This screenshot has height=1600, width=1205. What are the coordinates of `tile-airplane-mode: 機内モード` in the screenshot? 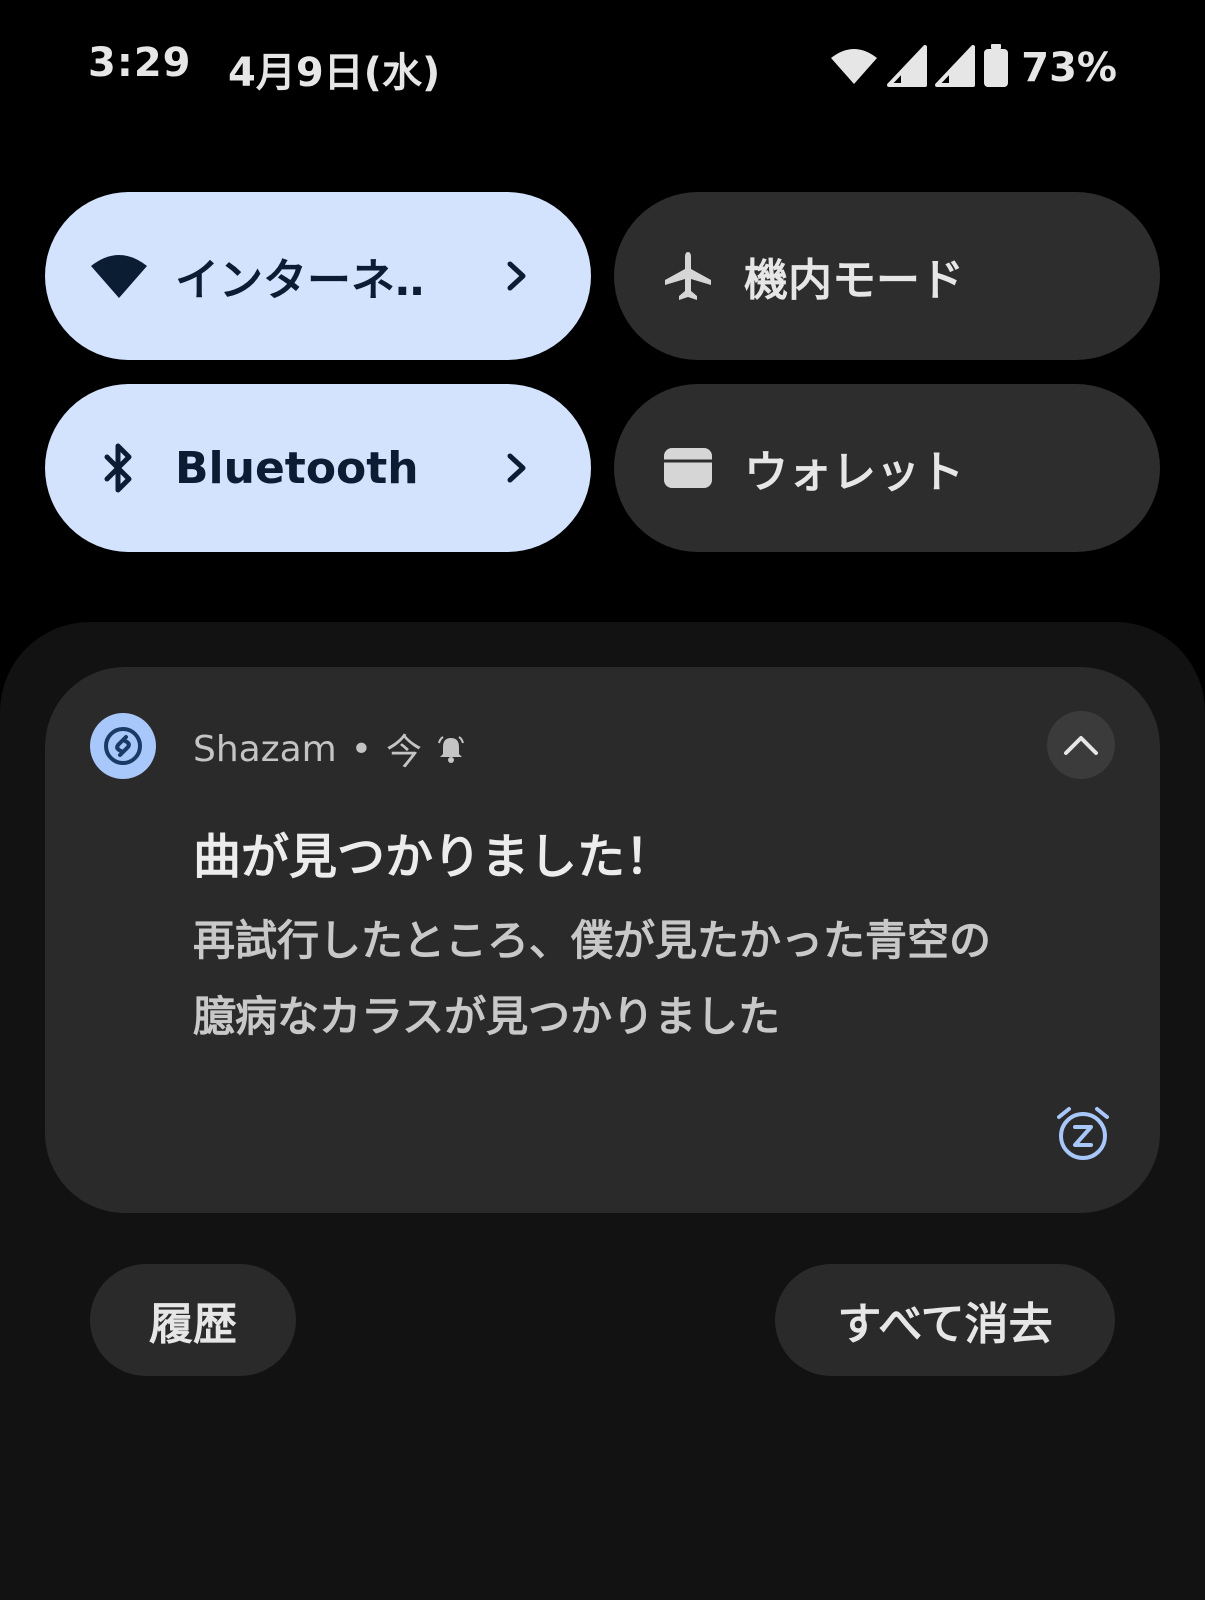 It's located at (887, 276).